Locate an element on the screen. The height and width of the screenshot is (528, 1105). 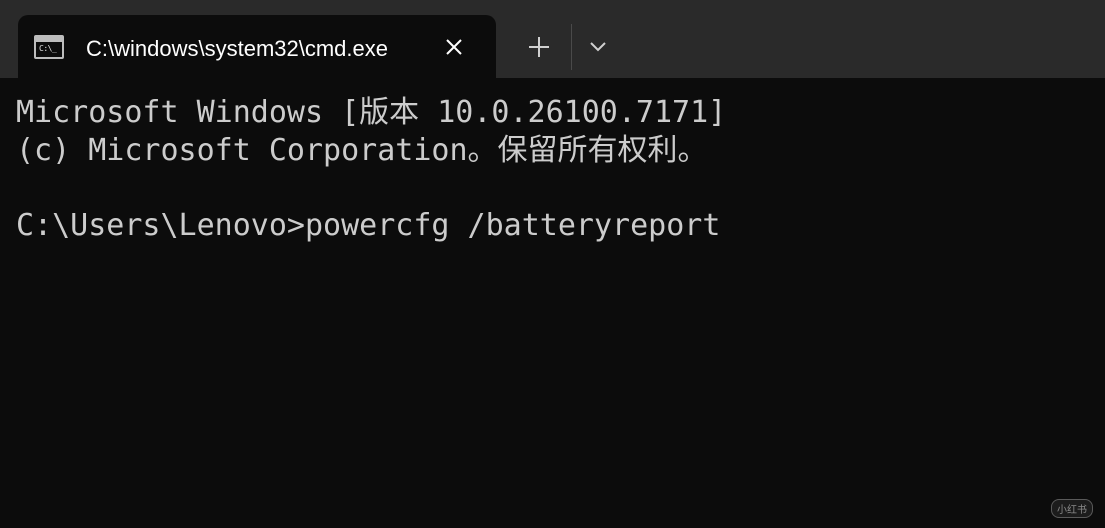
console-icon: C:\_ is located at coordinates (49, 47).